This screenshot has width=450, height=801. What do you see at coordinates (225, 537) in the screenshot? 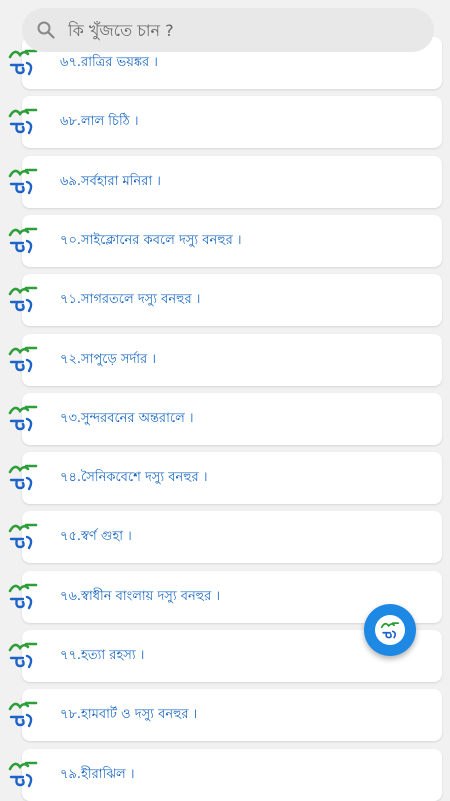
I see `list-item: ৭৫.স্বর্ণ গুহা ।` at bounding box center [225, 537].